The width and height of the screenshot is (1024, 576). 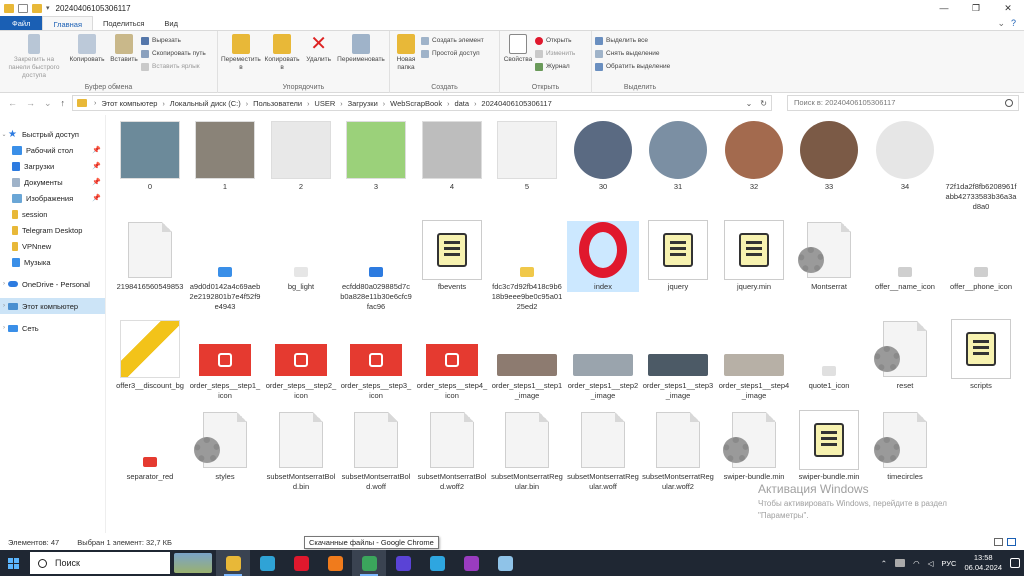 I want to click on recent-chevron-icon: ⌄, so click(x=48, y=103).